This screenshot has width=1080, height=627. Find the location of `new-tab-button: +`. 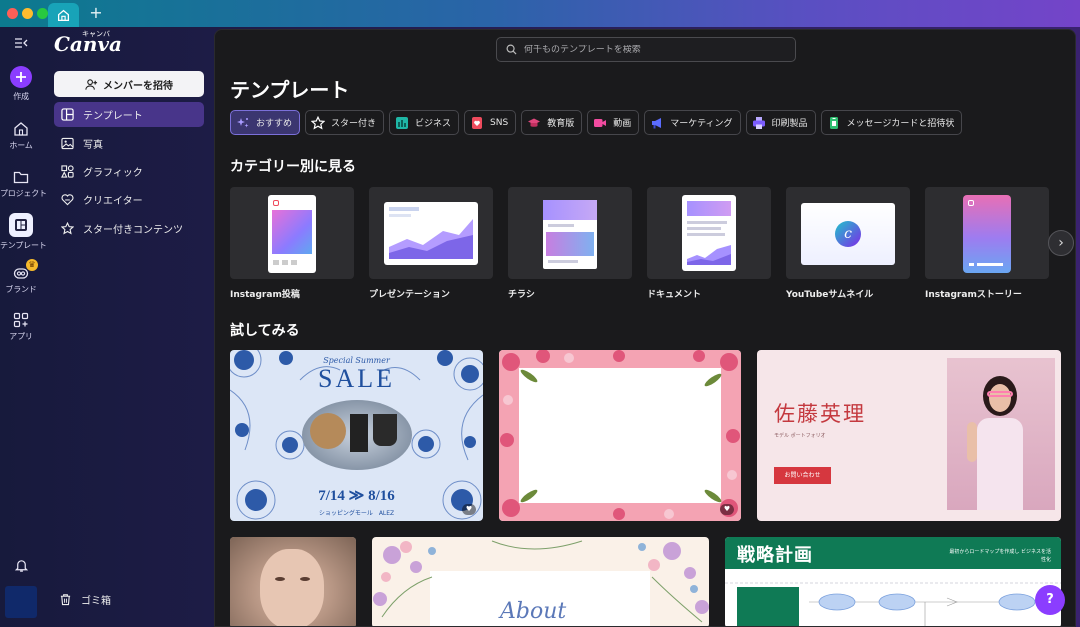

new-tab-button: + is located at coordinates (96, 13).